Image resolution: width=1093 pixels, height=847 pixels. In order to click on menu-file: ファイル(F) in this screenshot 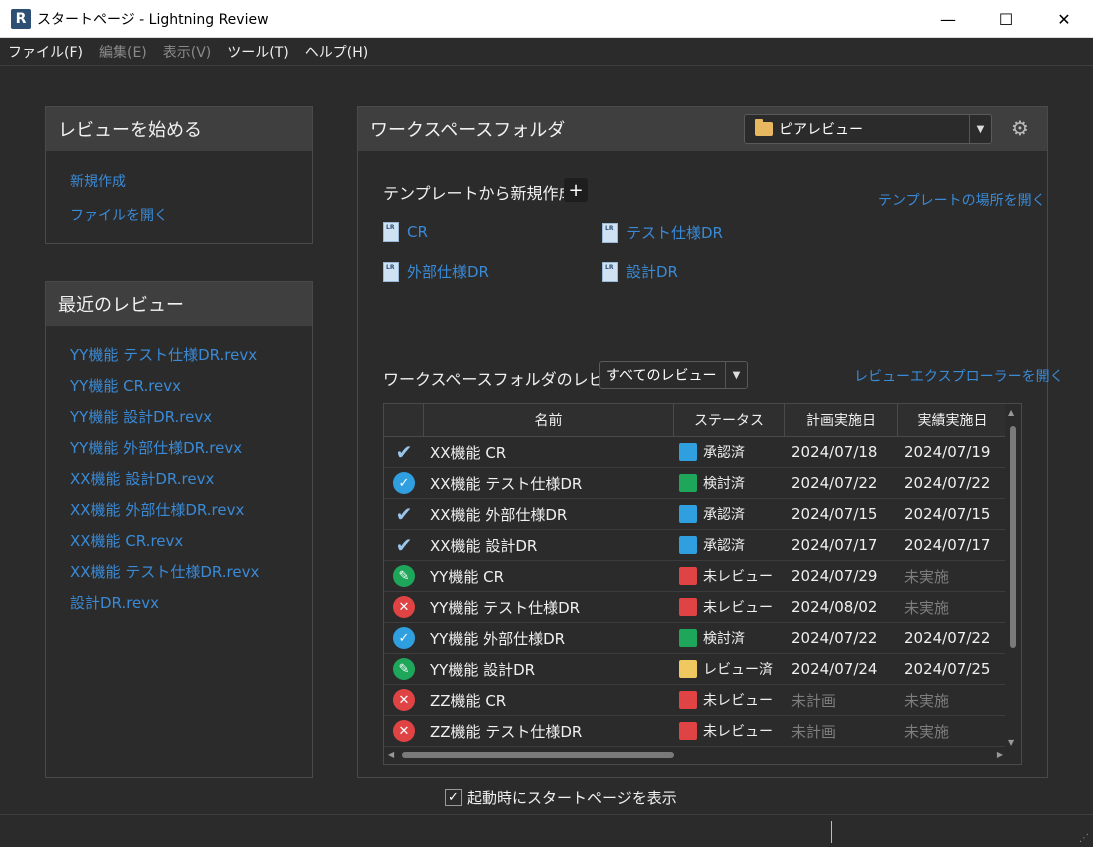, I will do `click(45, 52)`.